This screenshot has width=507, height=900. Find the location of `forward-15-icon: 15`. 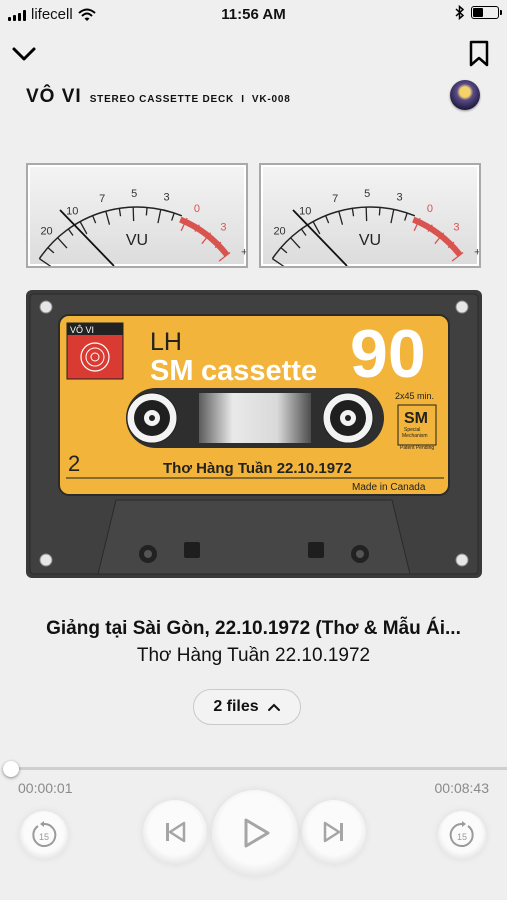

forward-15-icon: 15 is located at coordinates (461, 834).